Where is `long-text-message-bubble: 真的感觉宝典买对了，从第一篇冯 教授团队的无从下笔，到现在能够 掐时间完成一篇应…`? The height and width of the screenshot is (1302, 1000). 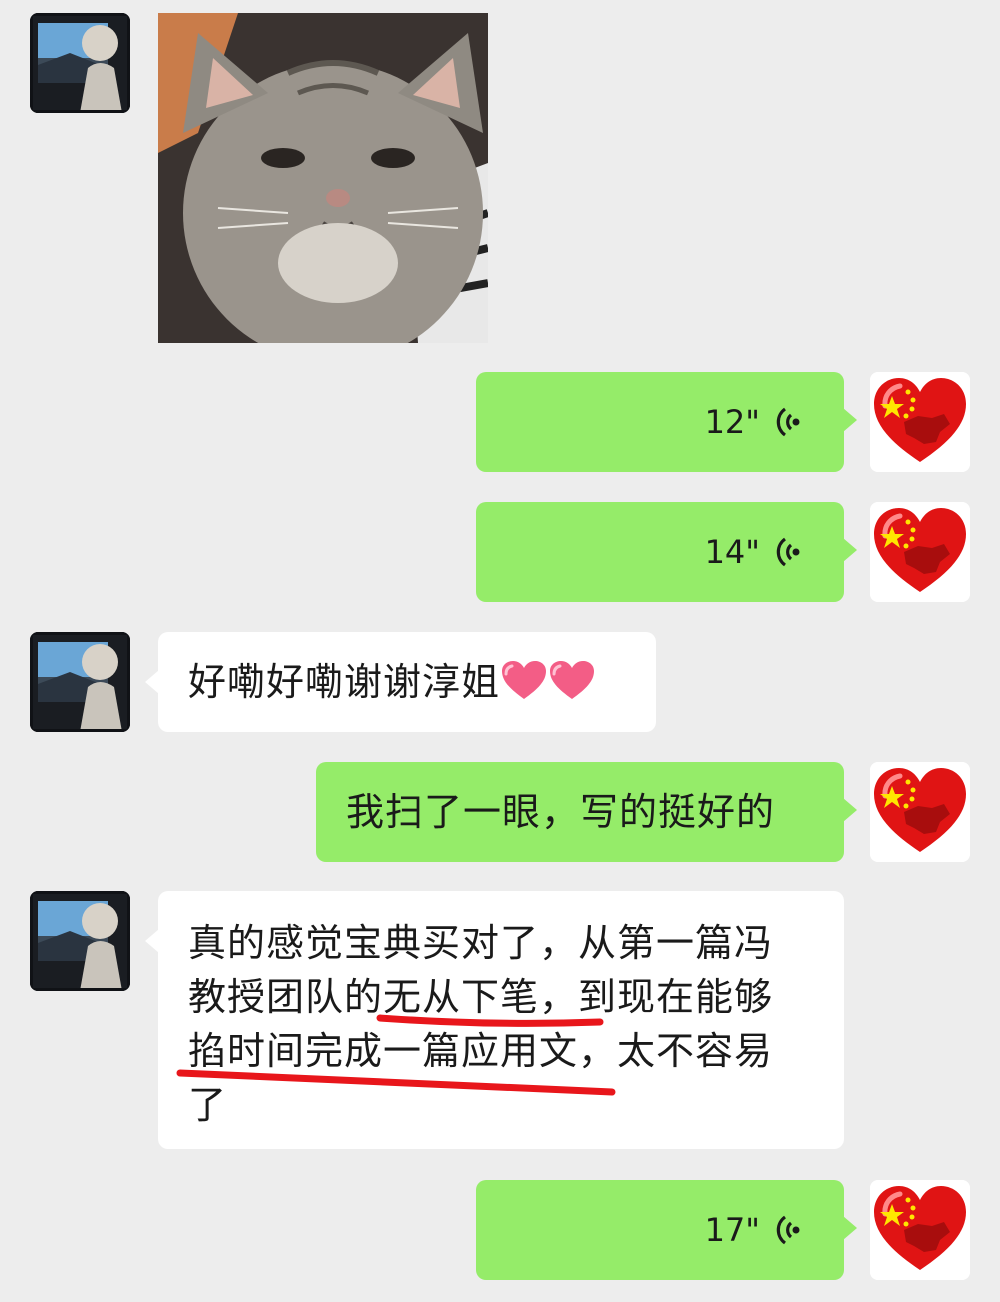 long-text-message-bubble: 真的感觉宝典买对了，从第一篇冯 教授团队的无从下笔，到现在能够 掐时间完成一篇应… is located at coordinates (494, 1020).